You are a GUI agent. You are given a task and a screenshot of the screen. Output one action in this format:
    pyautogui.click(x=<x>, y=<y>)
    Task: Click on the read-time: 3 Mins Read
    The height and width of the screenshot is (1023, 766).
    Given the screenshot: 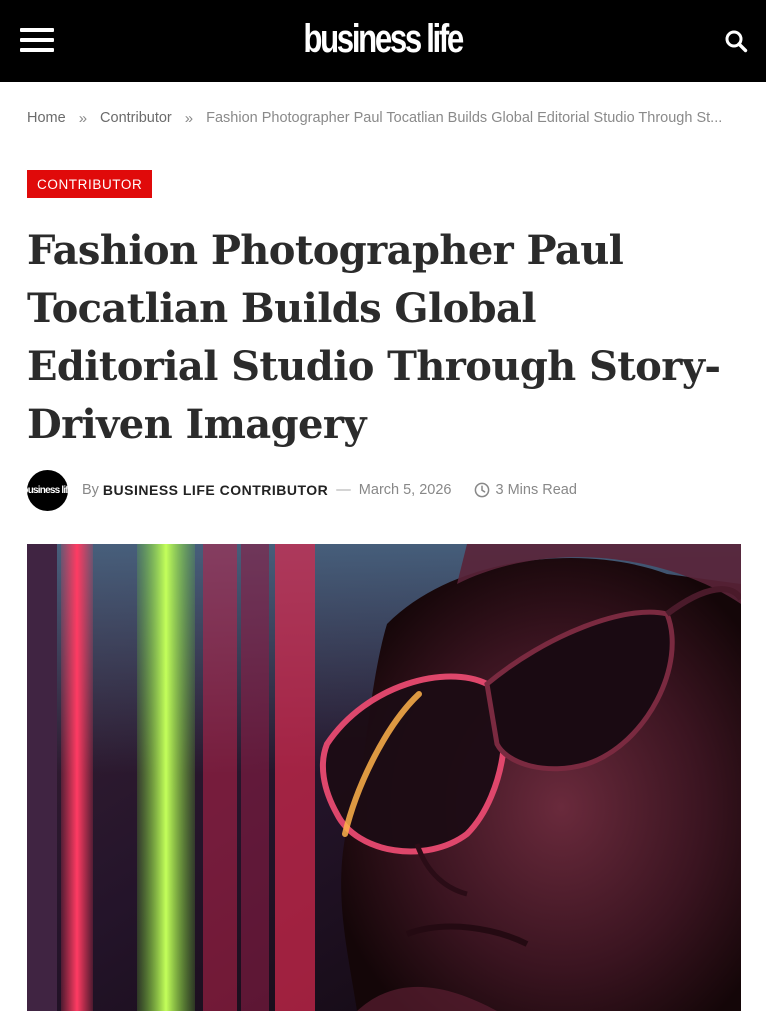 What is the action you would take?
    pyautogui.click(x=525, y=490)
    